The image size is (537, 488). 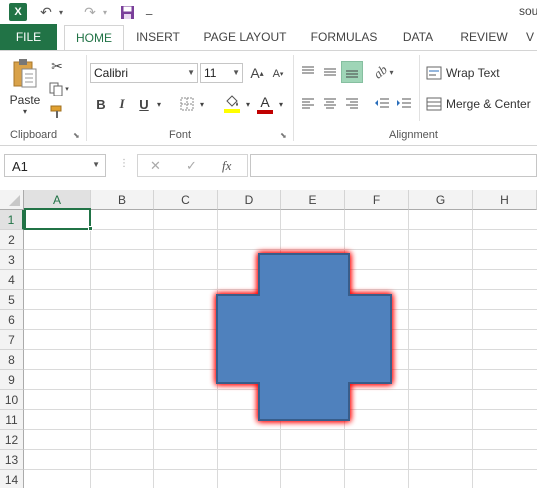 What do you see at coordinates (413, 135) in the screenshot?
I see `alignment-group-label: Alignment` at bounding box center [413, 135].